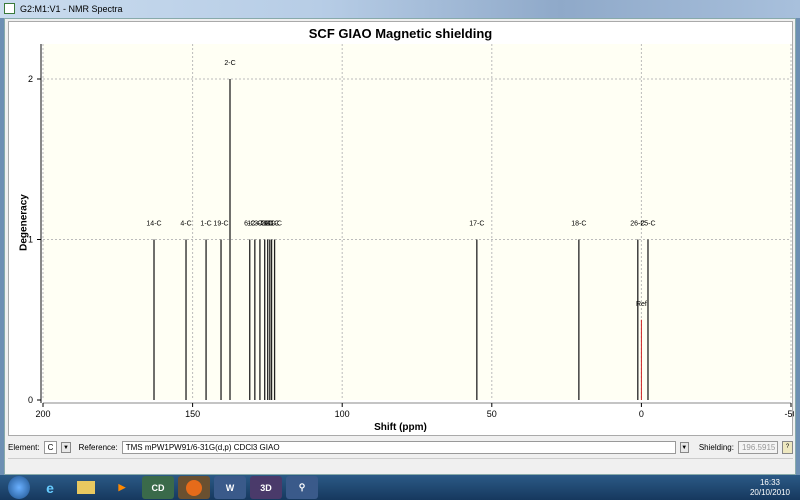 This screenshot has height=500, width=800. What do you see at coordinates (787, 447) in the screenshot?
I see `help-icon: ?` at bounding box center [787, 447].